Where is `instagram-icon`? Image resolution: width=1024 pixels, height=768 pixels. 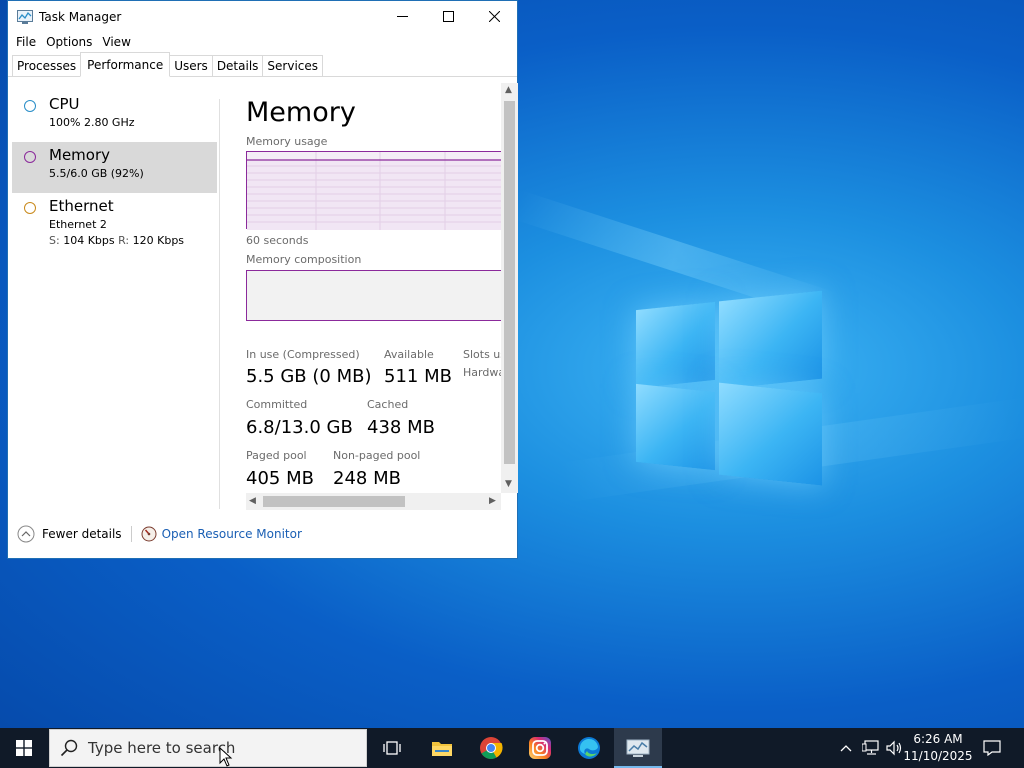
instagram-icon is located at coordinates (540, 748).